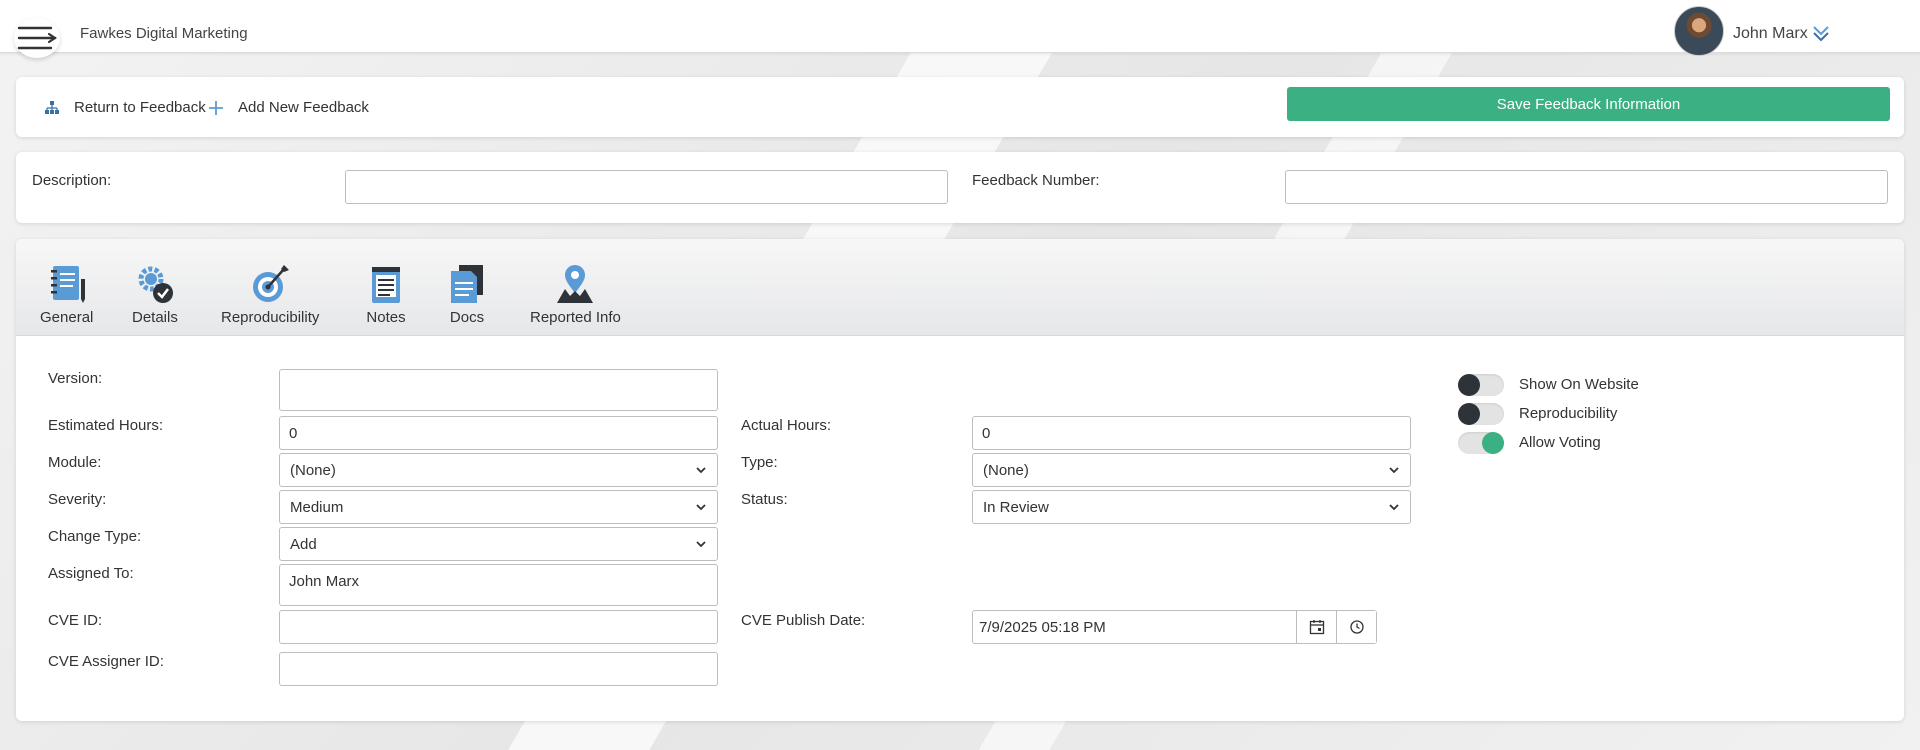  Describe the element at coordinates (75, 462) in the screenshot. I see `module-label: Module:` at that location.